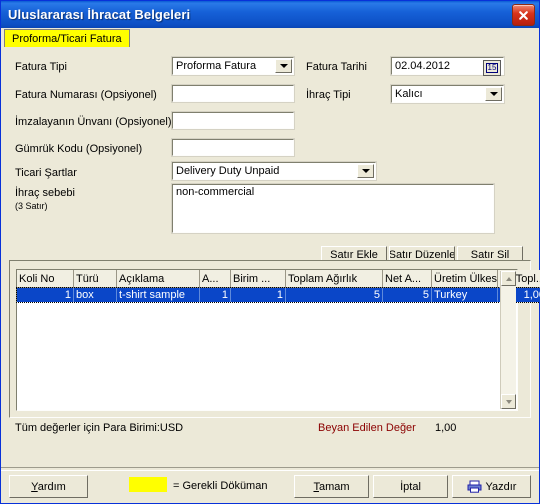 This screenshot has height=504, width=540. I want to click on fatura-tarihi-input: 02.04.2012 15, so click(447, 66).